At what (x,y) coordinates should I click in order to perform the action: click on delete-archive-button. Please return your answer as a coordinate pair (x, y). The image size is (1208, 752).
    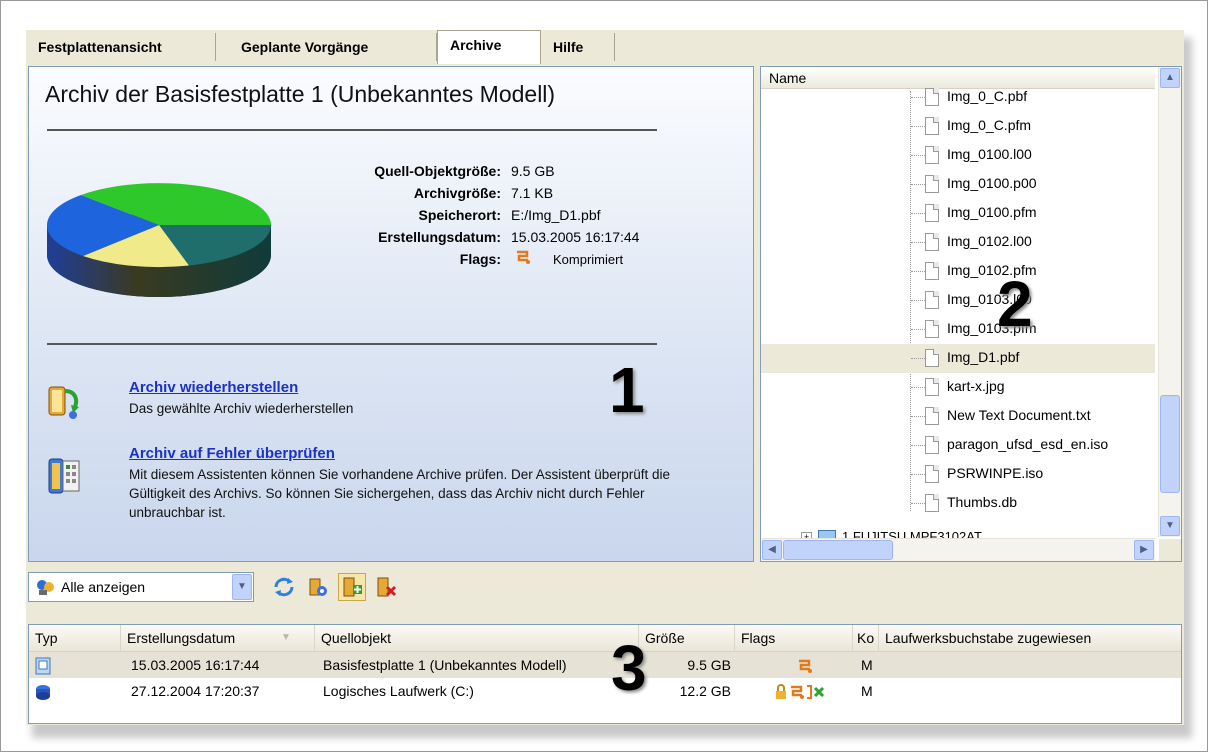
    Looking at the image, I should click on (386, 587).